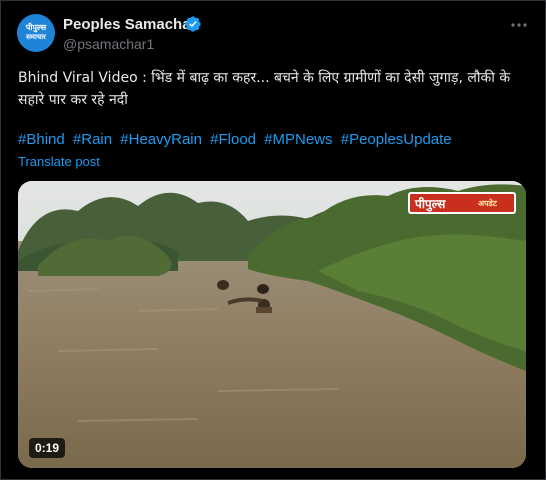 The image size is (546, 480). I want to click on hashtag-link: #Flood, so click(233, 139).